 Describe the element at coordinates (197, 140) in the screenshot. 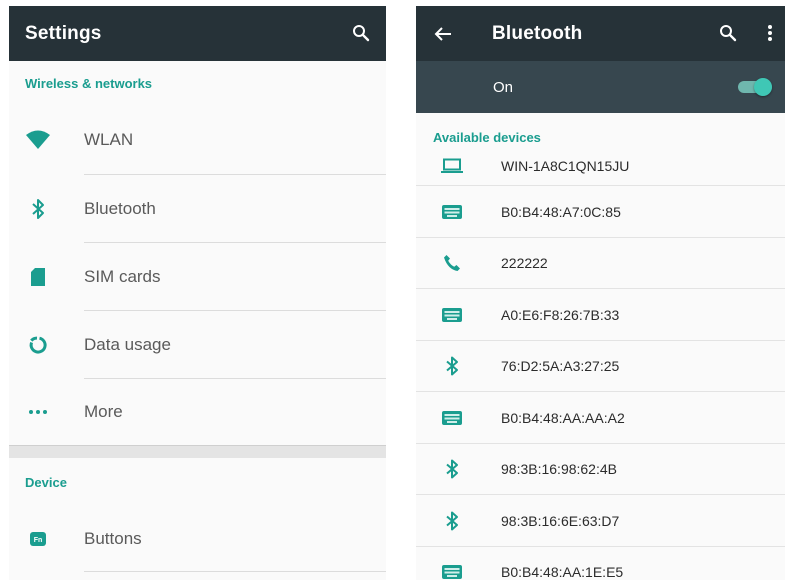

I see `settings-item-wlan: WLAN` at that location.